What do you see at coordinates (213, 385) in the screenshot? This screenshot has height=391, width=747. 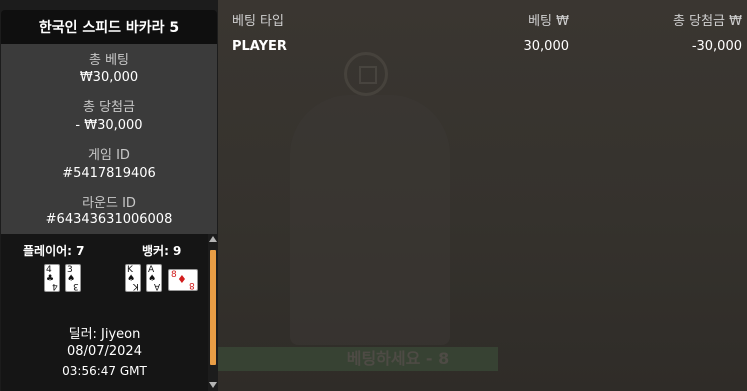 I see `scroll-down-arrow-icon` at bounding box center [213, 385].